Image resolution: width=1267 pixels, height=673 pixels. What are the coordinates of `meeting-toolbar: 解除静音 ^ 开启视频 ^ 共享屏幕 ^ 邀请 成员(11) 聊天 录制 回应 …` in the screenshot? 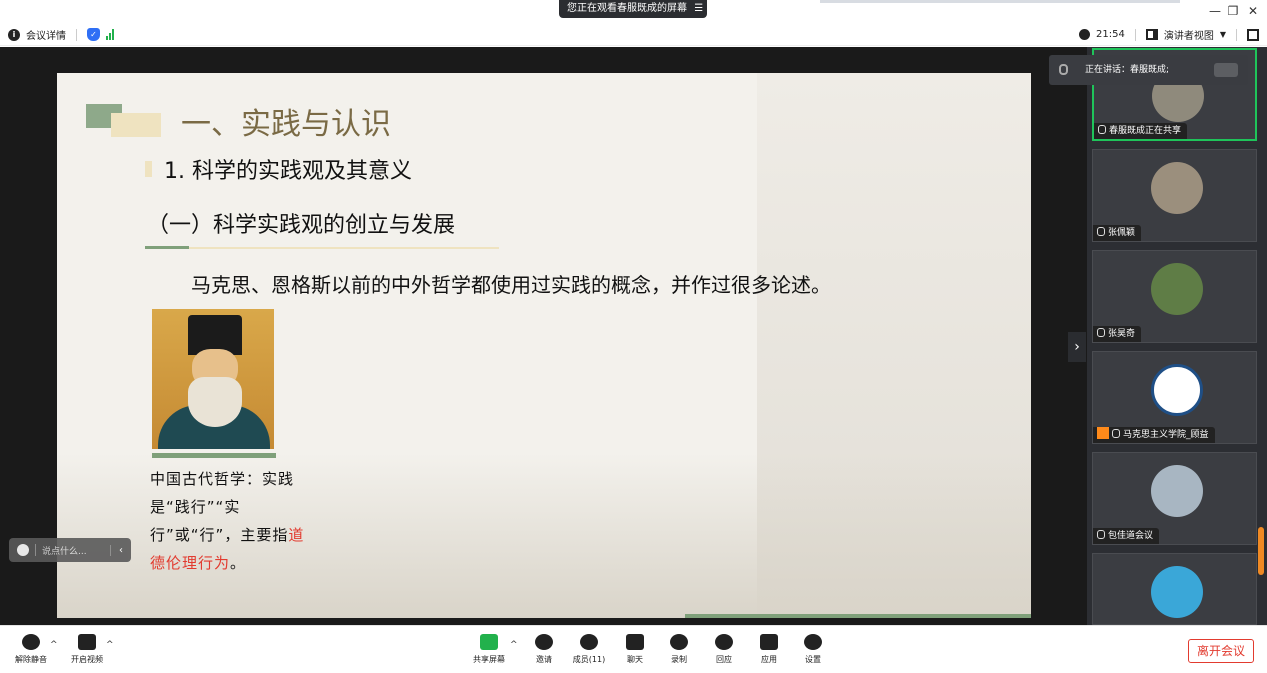 It's located at (633, 649).